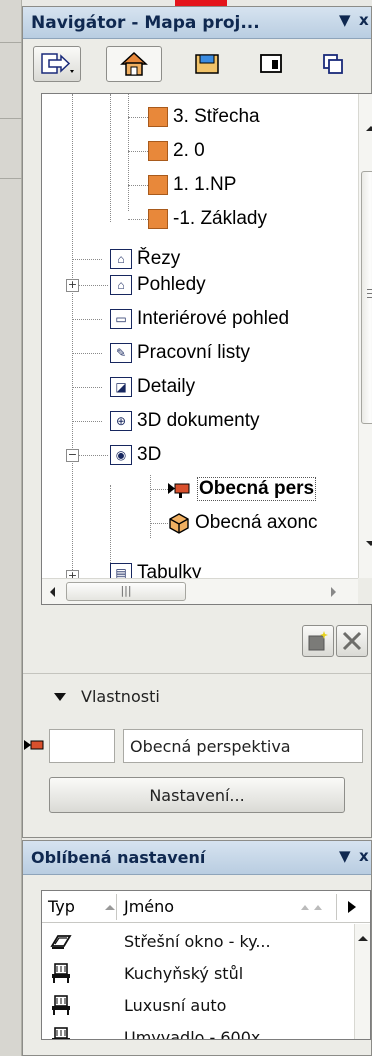  What do you see at coordinates (121, 387) in the screenshot?
I see `detail-icon: ◪` at bounding box center [121, 387].